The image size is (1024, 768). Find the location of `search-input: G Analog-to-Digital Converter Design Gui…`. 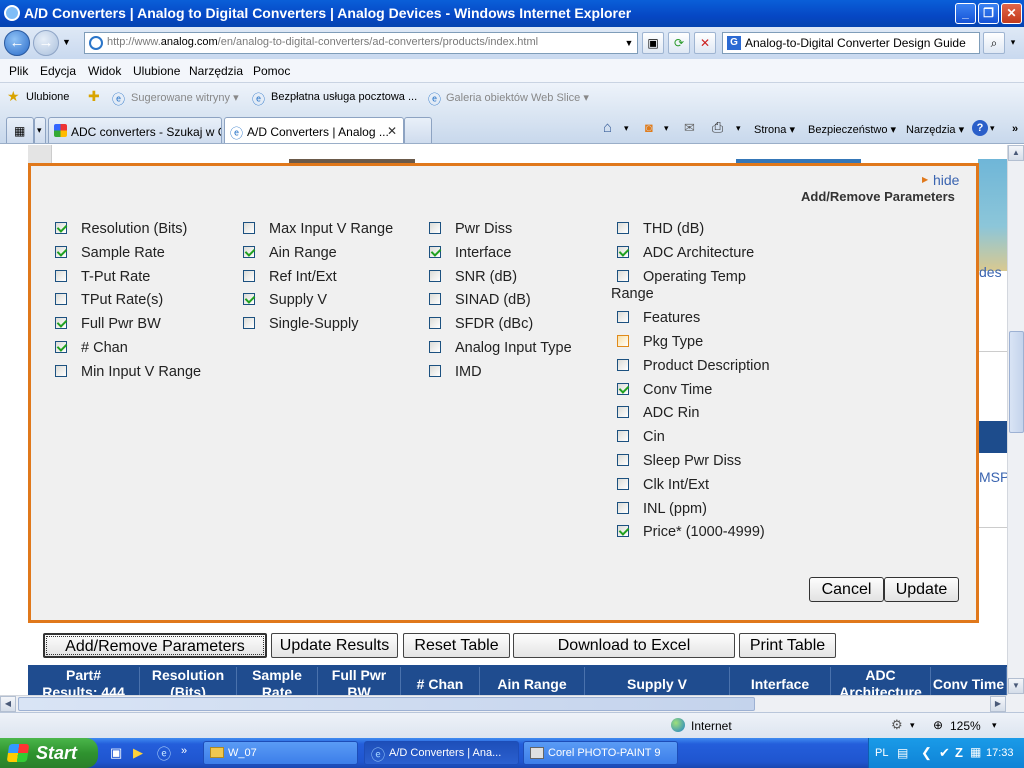

search-input: G Analog-to-Digital Converter Design Gui… is located at coordinates (851, 43).